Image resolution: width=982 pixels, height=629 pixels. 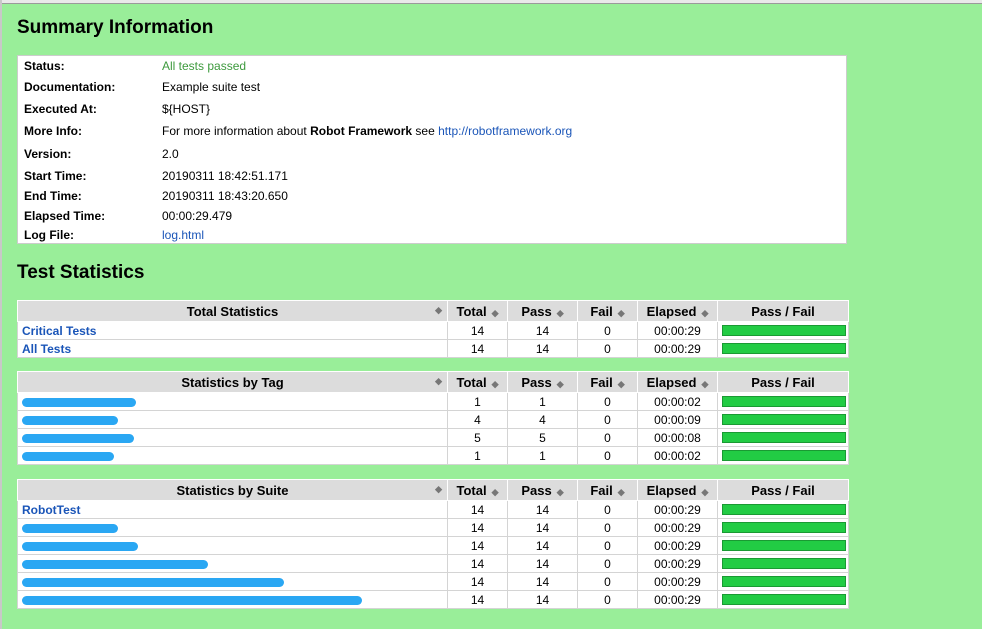 What do you see at coordinates (505, 131) in the screenshot?
I see `robotframework-link: http://robotframework.org` at bounding box center [505, 131].